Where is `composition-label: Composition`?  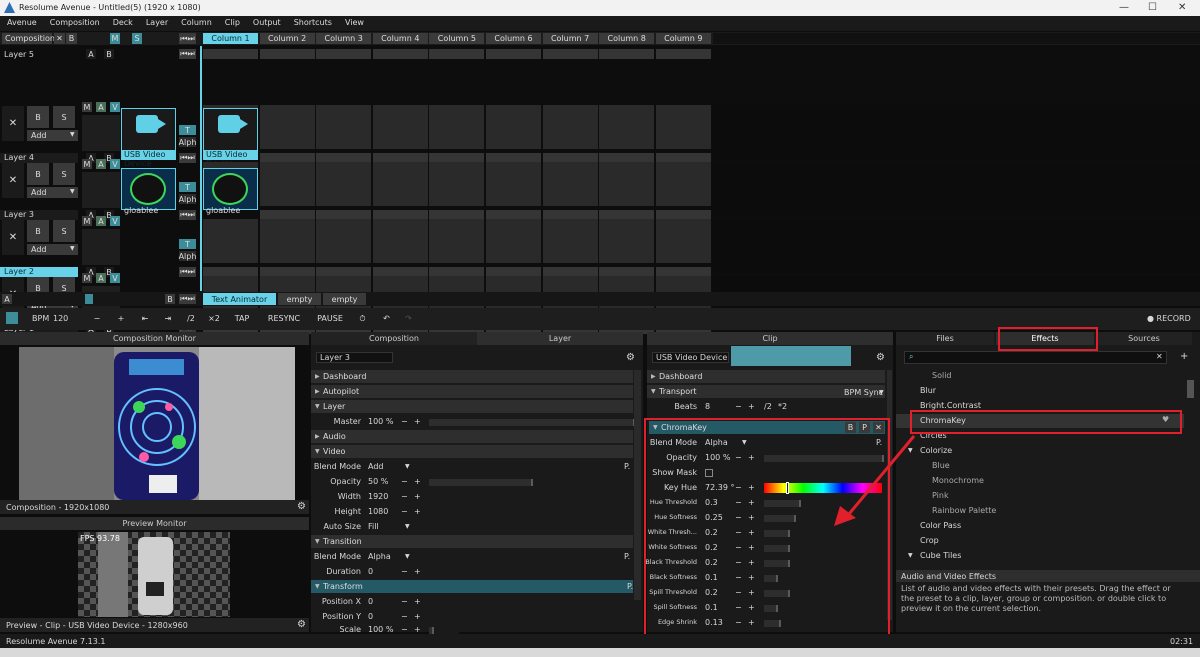
composition-label: Composition is located at coordinates (28, 38).